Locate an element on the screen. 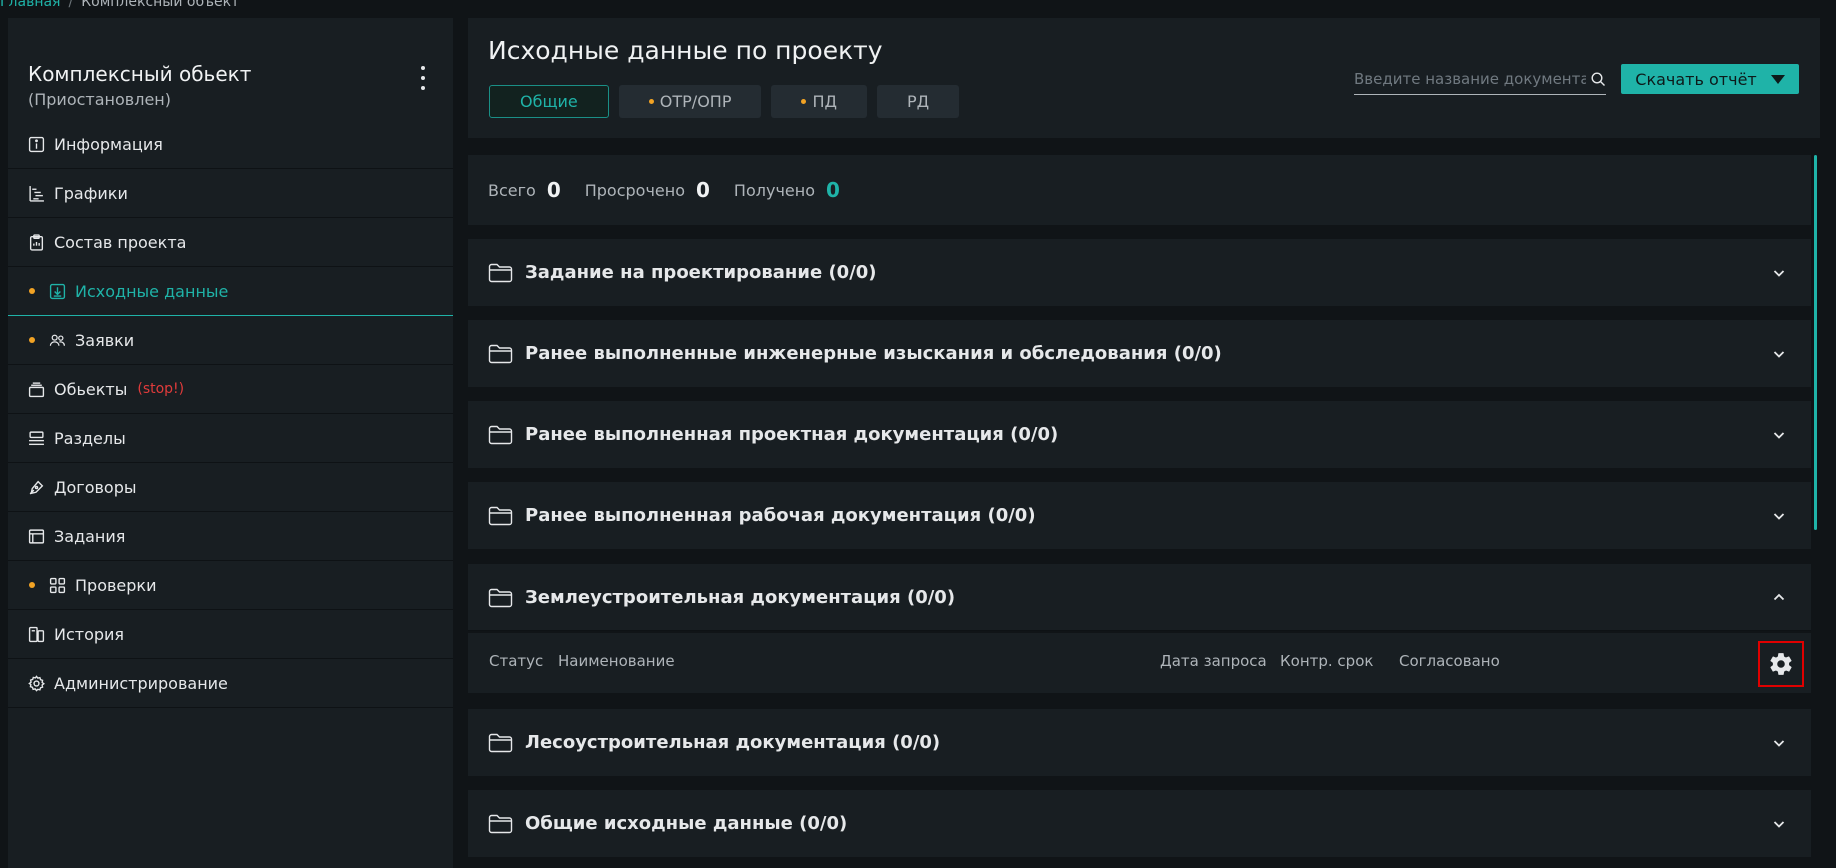  sidebar-item-objects: Обьекты (stop!) is located at coordinates (230, 389).